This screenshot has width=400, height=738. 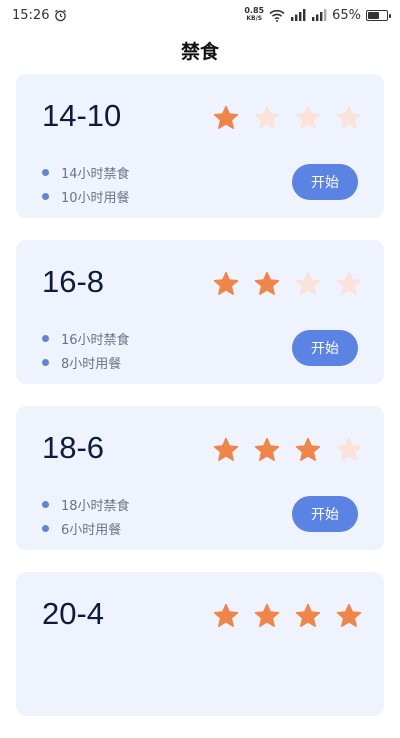 I want to click on eating-hours: 8小时用餐, so click(x=86, y=362).